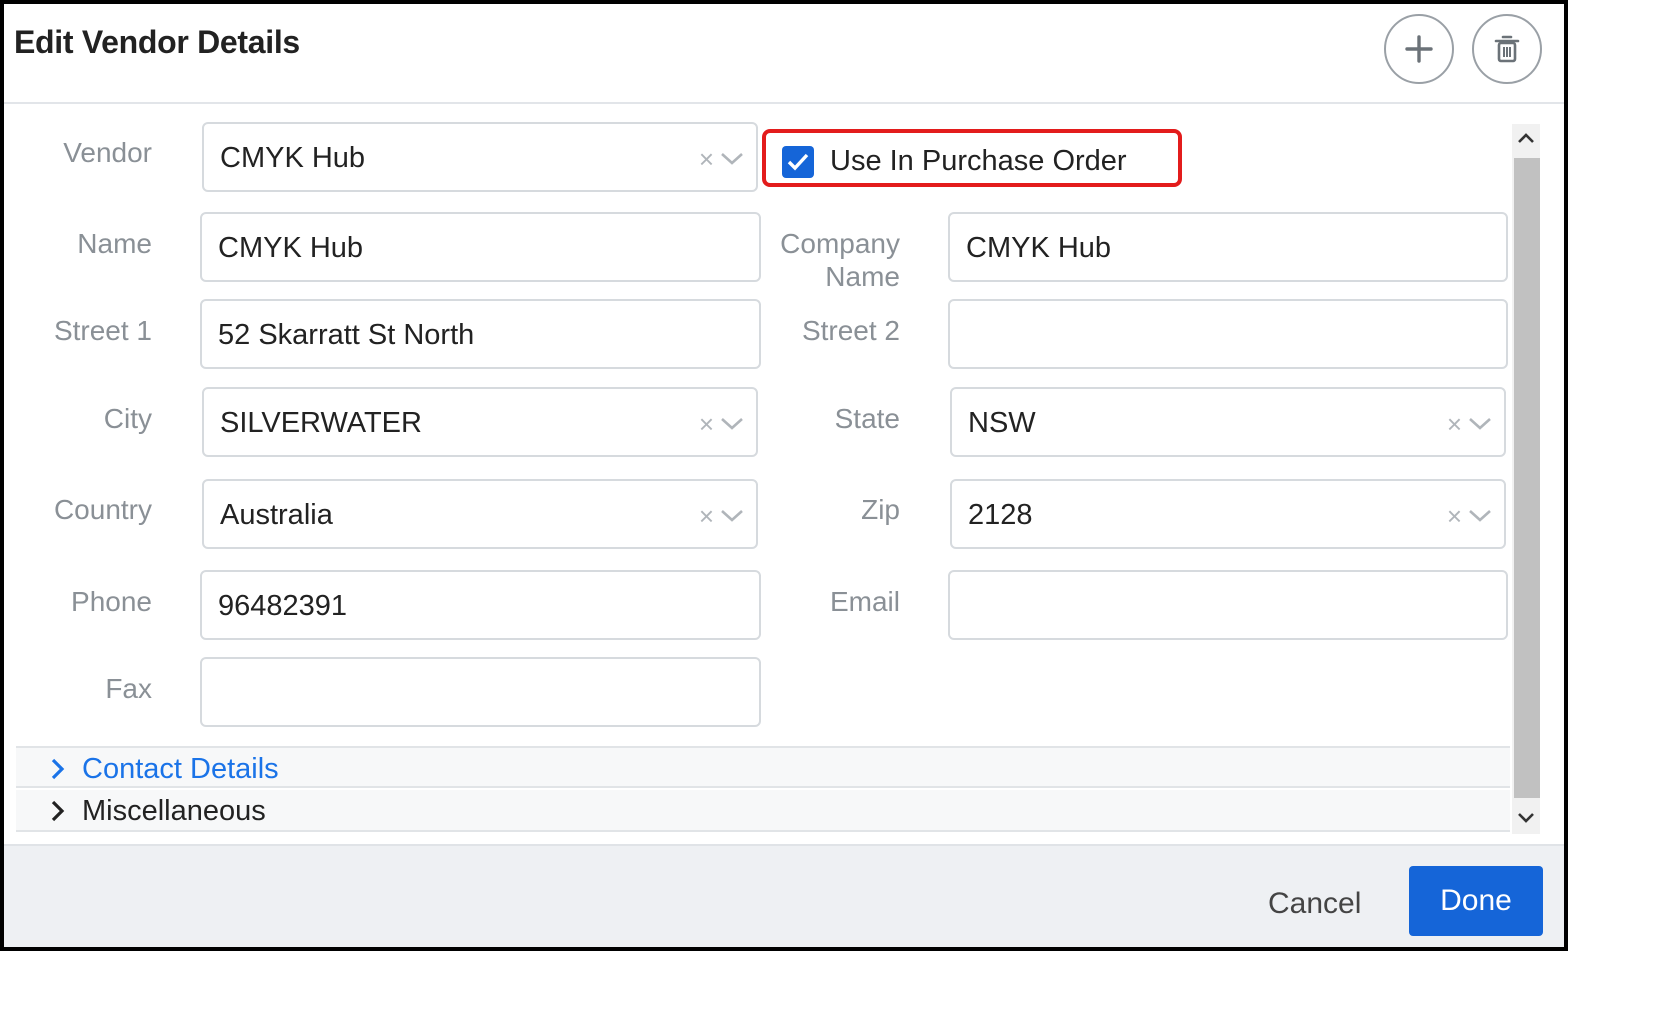  Describe the element at coordinates (293, 158) in the screenshot. I see `vendor-value: CMYK Hub` at that location.